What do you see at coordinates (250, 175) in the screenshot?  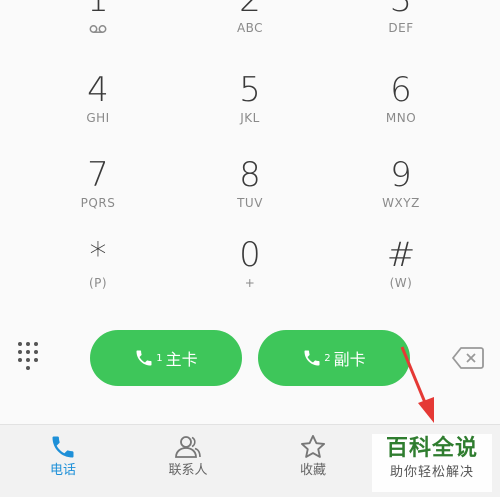 I see `key-digit: 8` at bounding box center [250, 175].